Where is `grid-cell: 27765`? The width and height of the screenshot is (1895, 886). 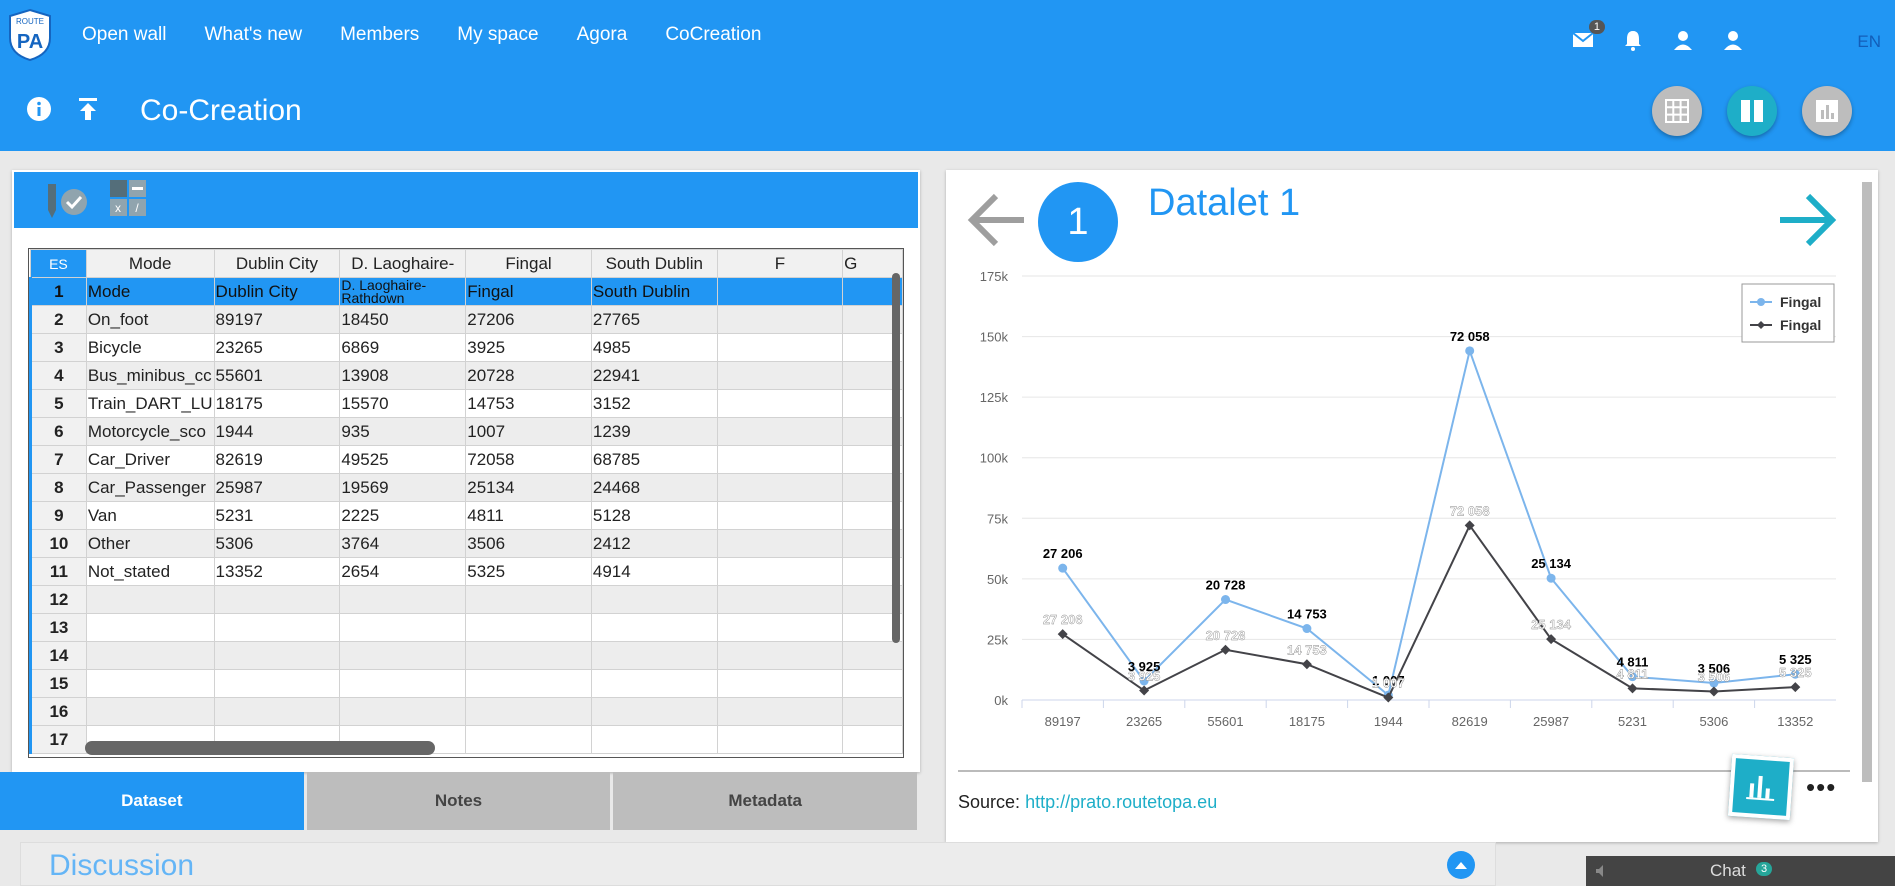
grid-cell: 27765 is located at coordinates (654, 319).